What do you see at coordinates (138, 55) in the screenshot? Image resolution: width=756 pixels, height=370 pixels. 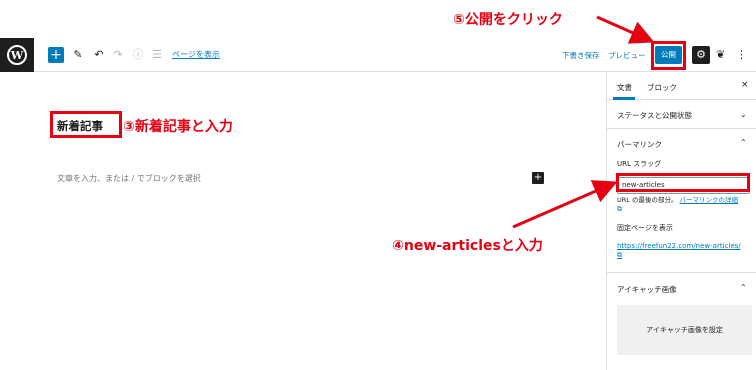 I see `info-icon: ⓘ` at bounding box center [138, 55].